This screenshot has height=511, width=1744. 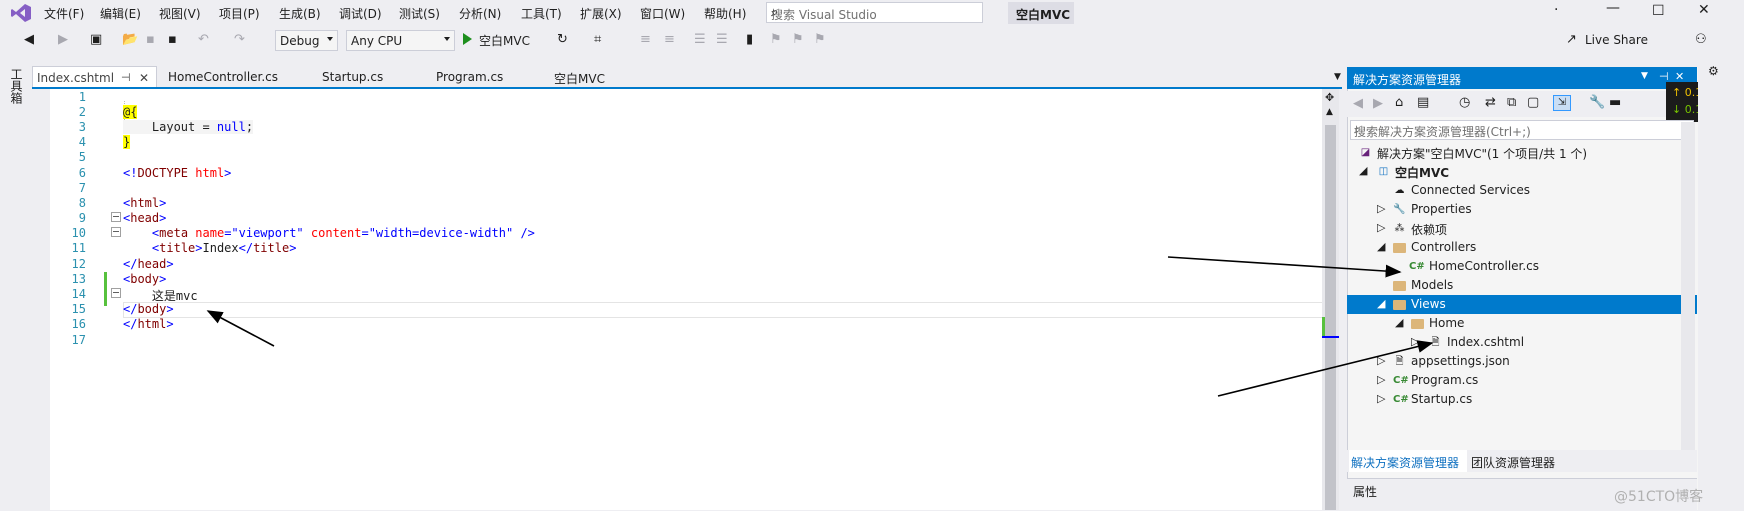 What do you see at coordinates (1325, 368) in the screenshot?
I see `annotation-arrow-view` at bounding box center [1325, 368].